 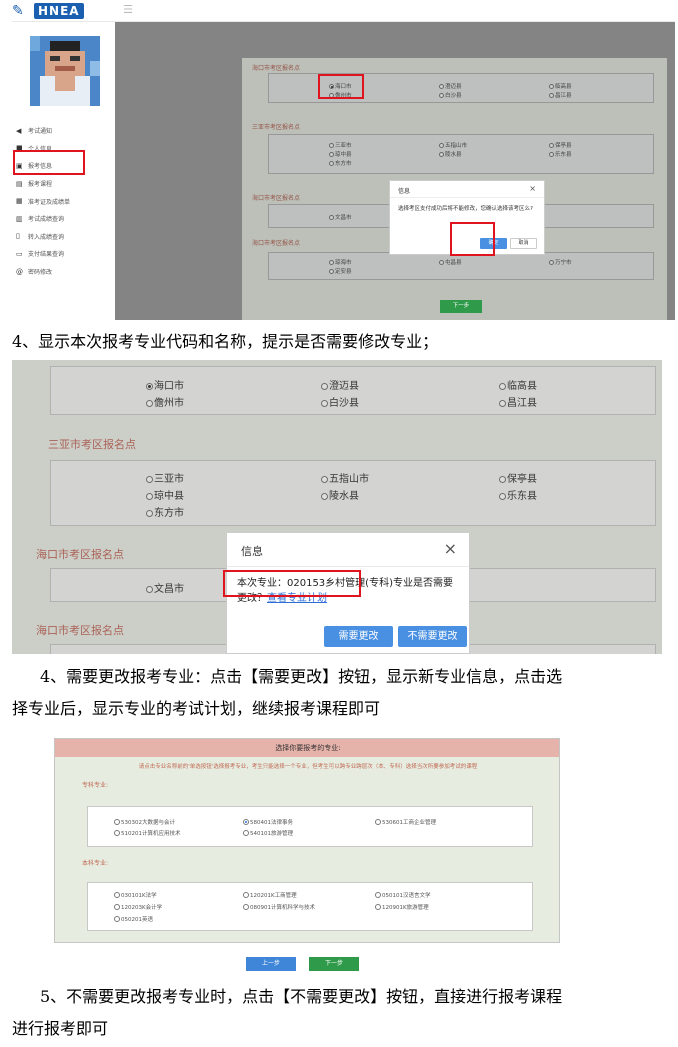 What do you see at coordinates (95, 863) in the screenshot?
I see `bk-label: 本科专业:` at bounding box center [95, 863].